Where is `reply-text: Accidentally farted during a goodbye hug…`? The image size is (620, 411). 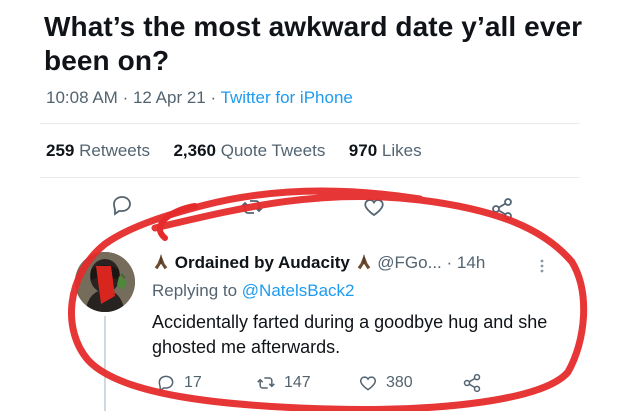
reply-text: Accidentally farted during a goodbye hug… is located at coordinates (350, 334).